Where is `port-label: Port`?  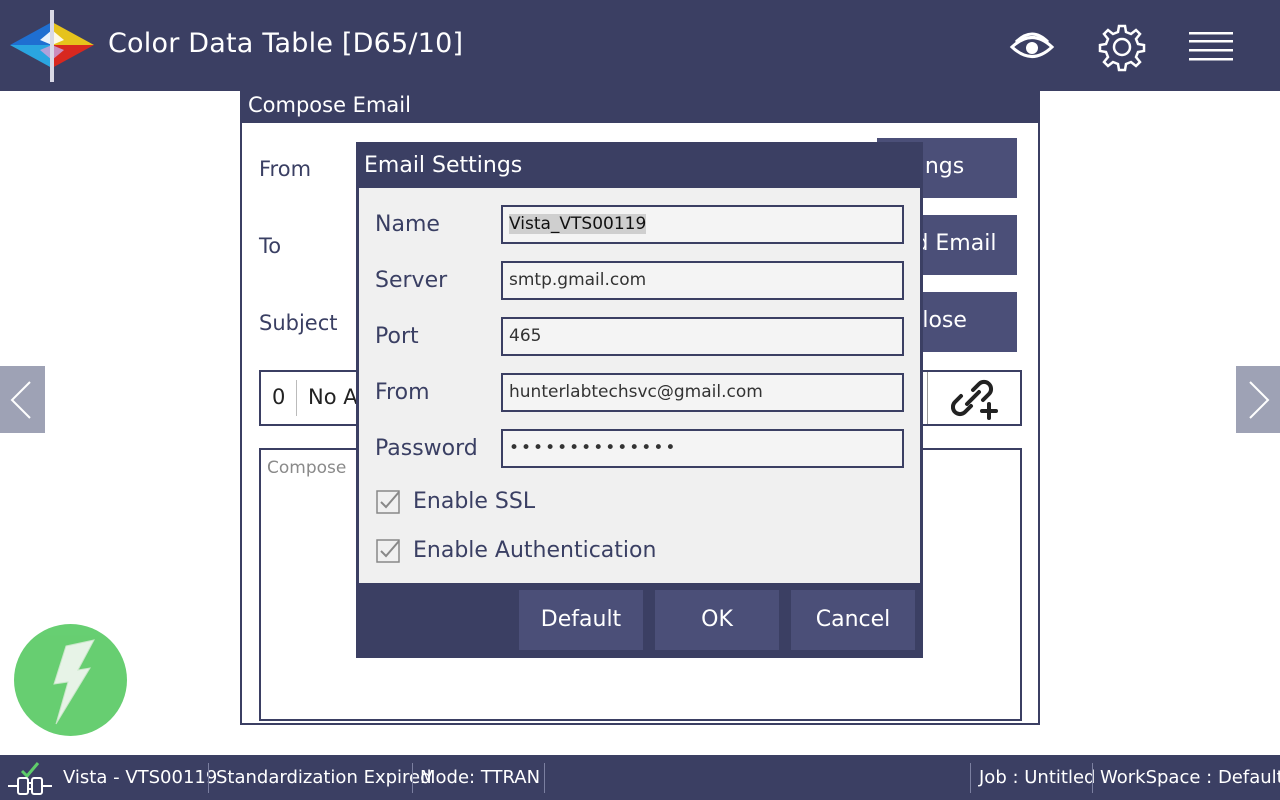 port-label: Port is located at coordinates (397, 336).